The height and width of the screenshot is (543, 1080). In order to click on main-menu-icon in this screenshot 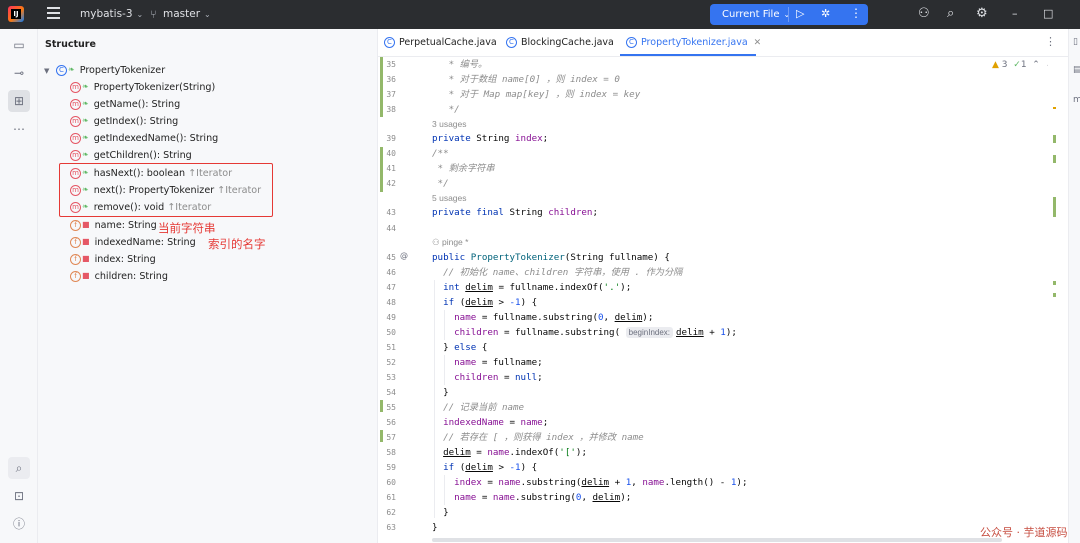, I will do `click(53, 14)`.